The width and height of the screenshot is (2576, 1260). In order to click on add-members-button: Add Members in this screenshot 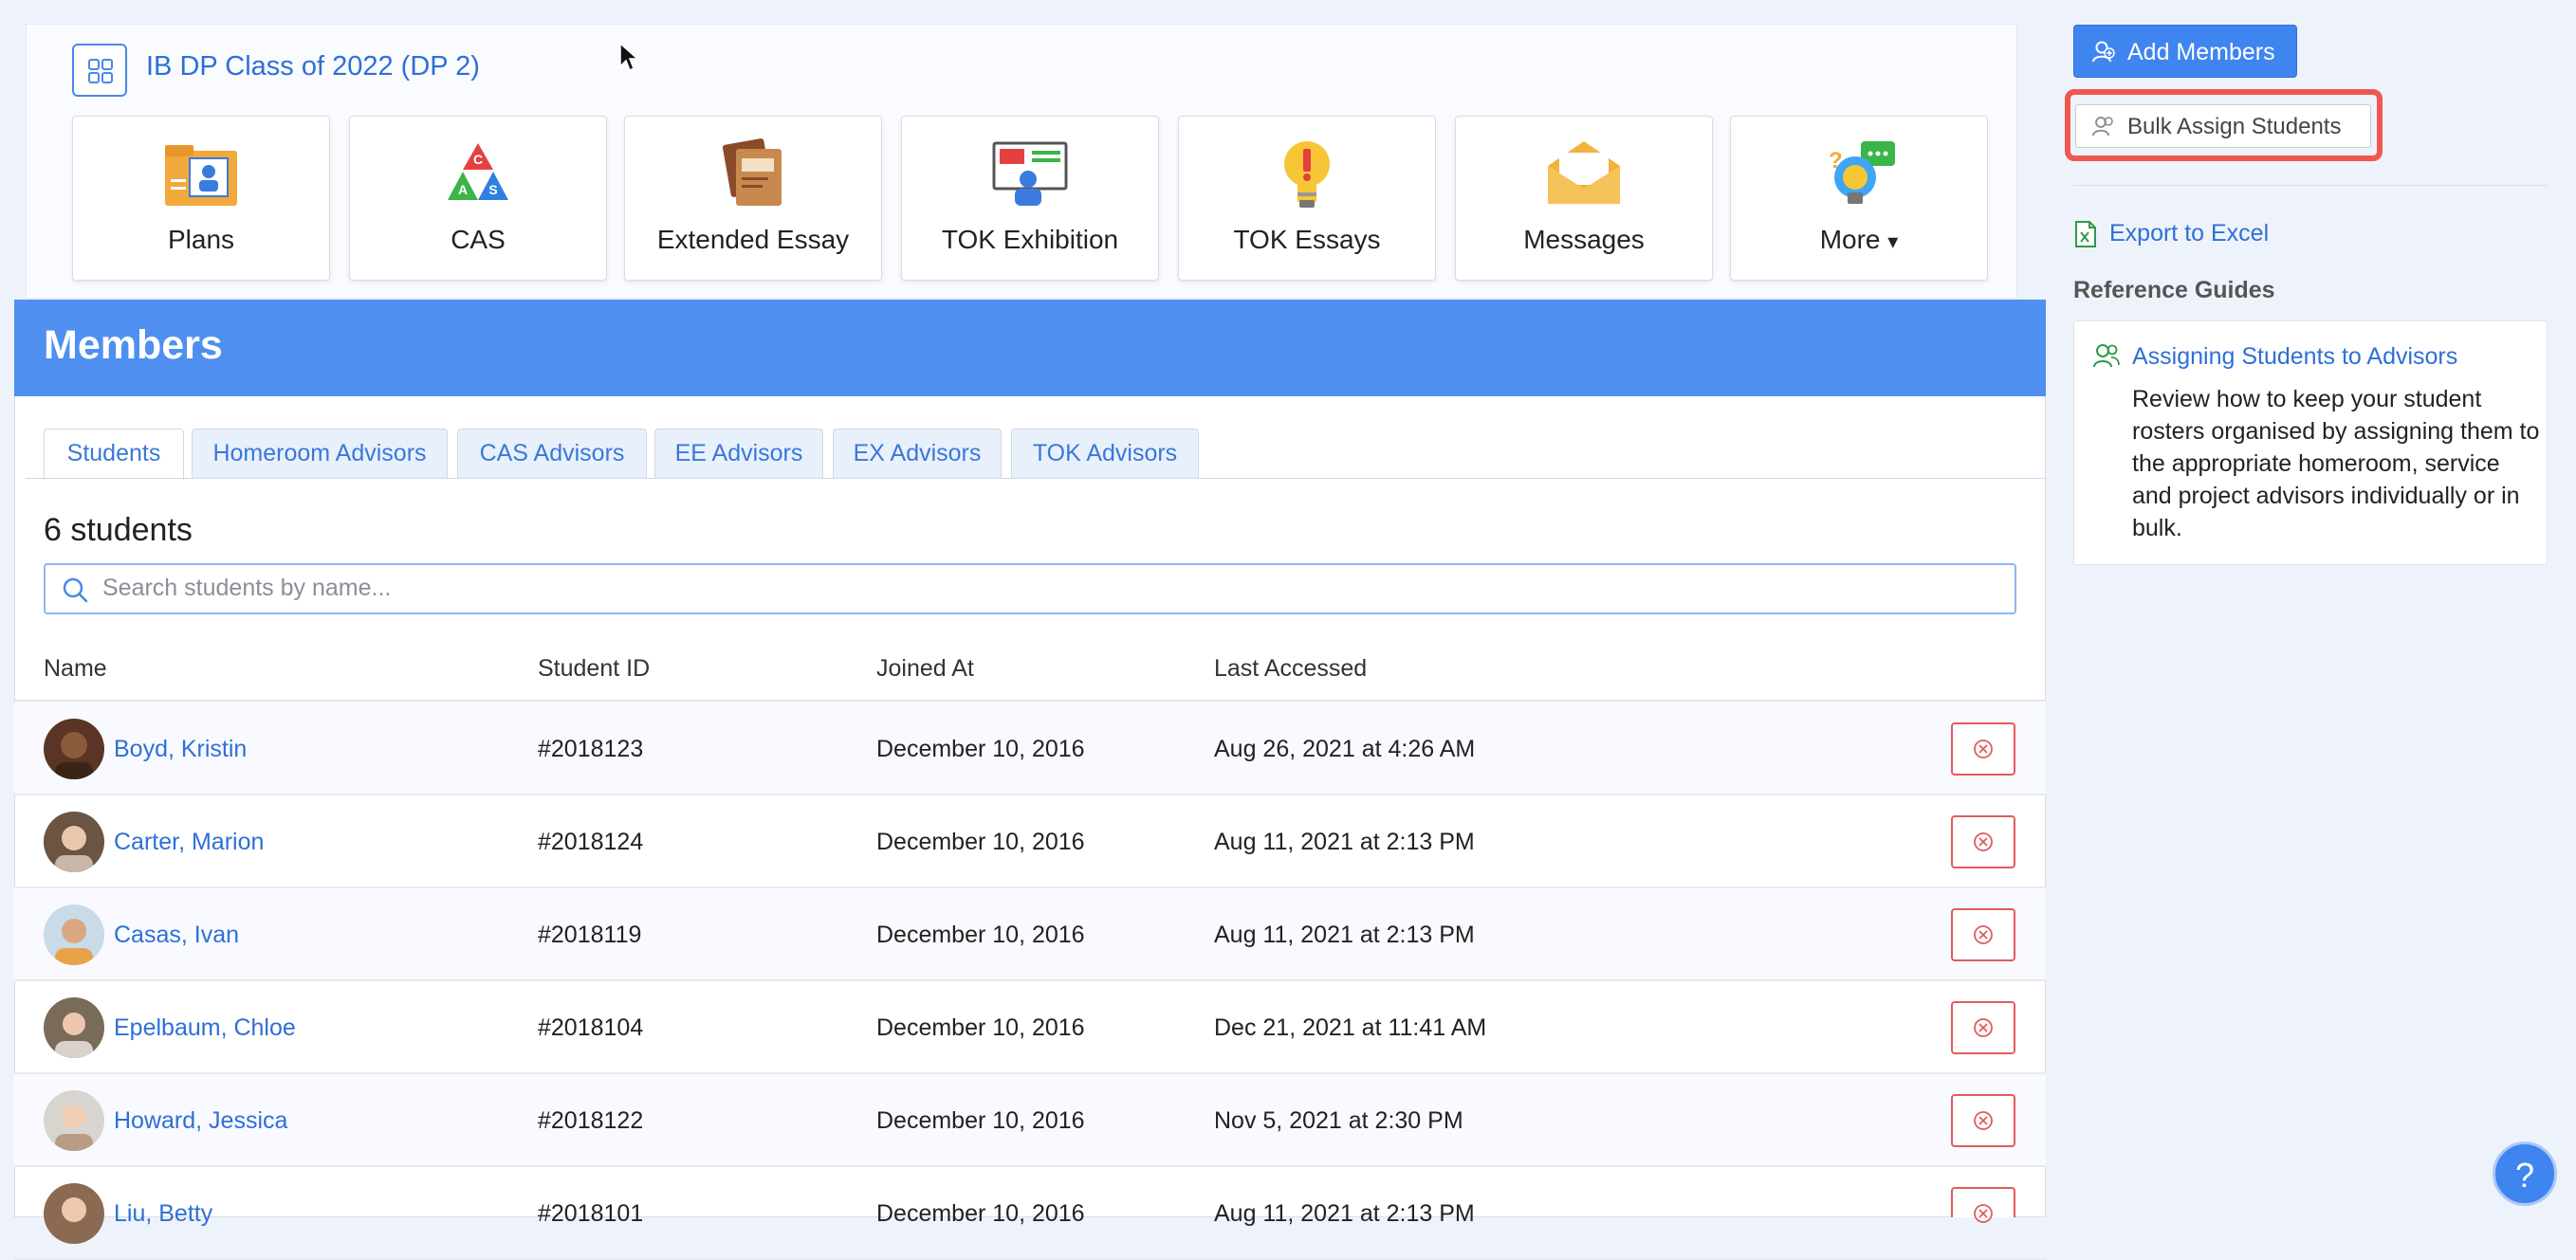, I will do `click(2185, 51)`.